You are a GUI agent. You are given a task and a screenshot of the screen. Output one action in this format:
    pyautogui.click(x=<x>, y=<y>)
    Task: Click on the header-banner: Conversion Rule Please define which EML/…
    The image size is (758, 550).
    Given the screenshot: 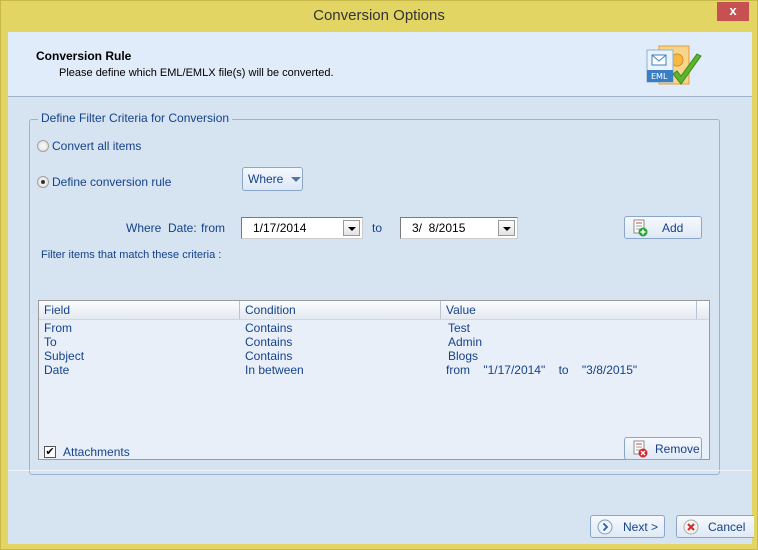 What is the action you would take?
    pyautogui.click(x=380, y=64)
    